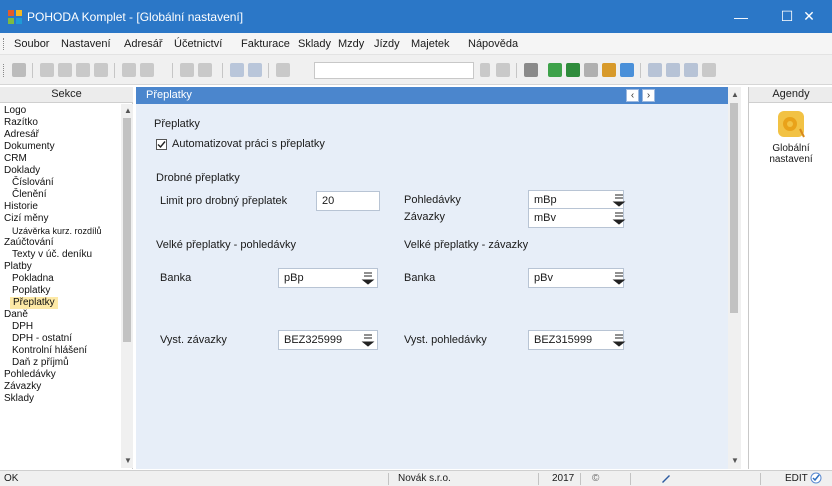 This screenshot has width=832, height=486. What do you see at coordinates (576, 340) in the screenshot?
I see `vyst-pohledavky-input: BEZ315999` at bounding box center [576, 340].